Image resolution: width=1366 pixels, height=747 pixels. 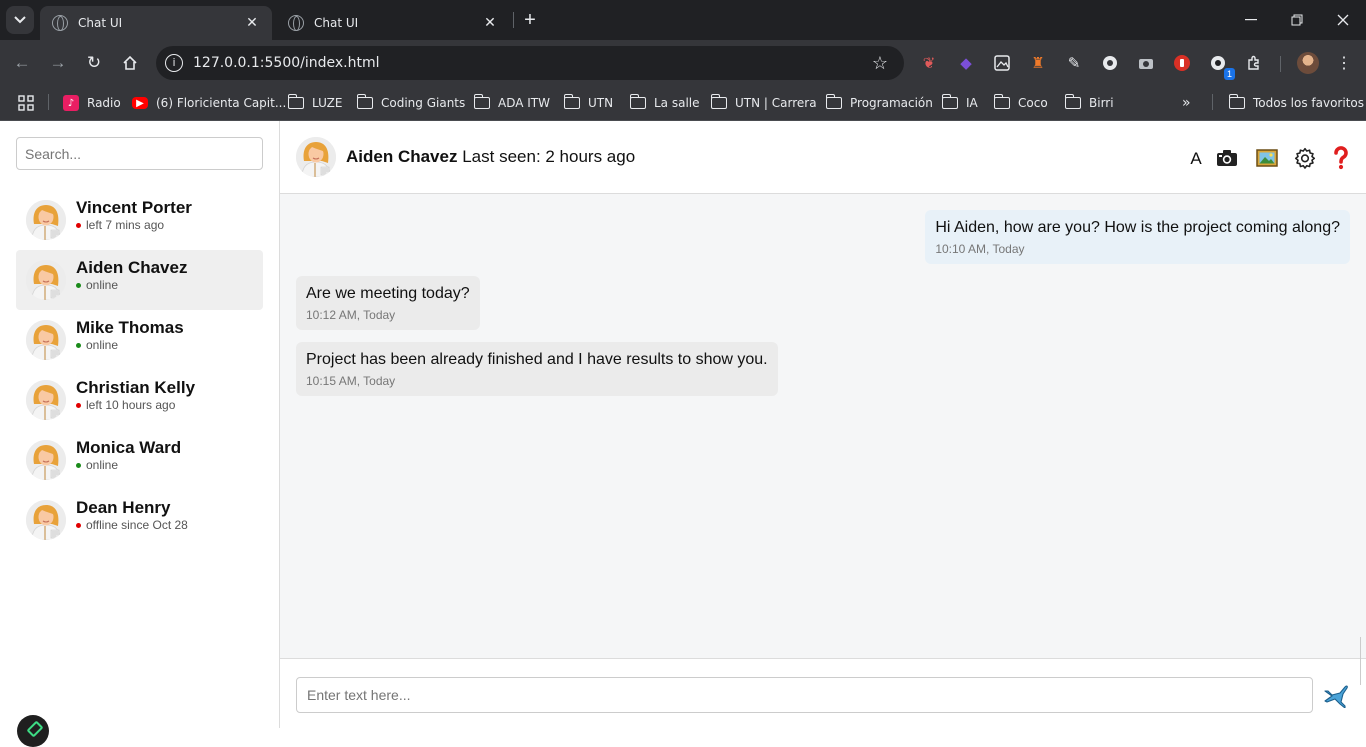 What do you see at coordinates (1182, 63) in the screenshot?
I see `extension-stop-hand-icon` at bounding box center [1182, 63].